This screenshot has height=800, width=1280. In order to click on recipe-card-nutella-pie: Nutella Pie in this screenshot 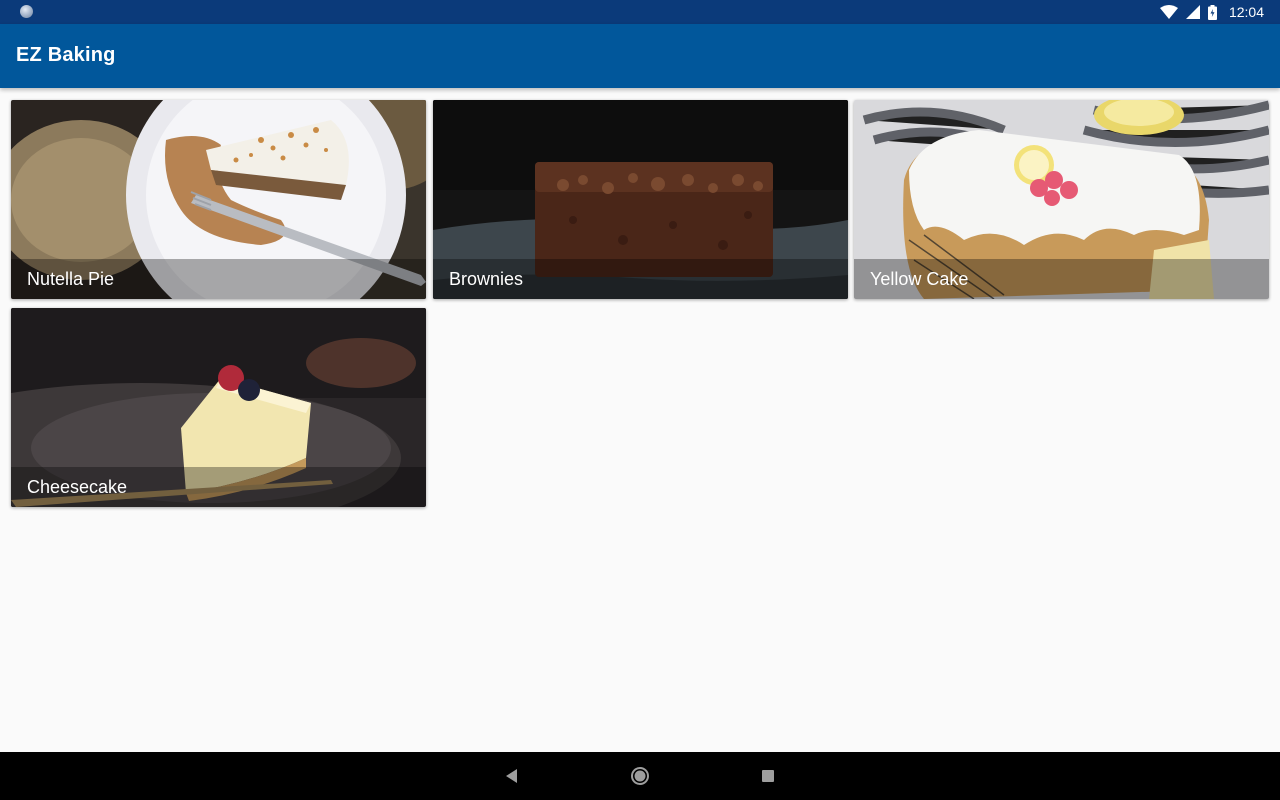, I will do `click(218, 199)`.